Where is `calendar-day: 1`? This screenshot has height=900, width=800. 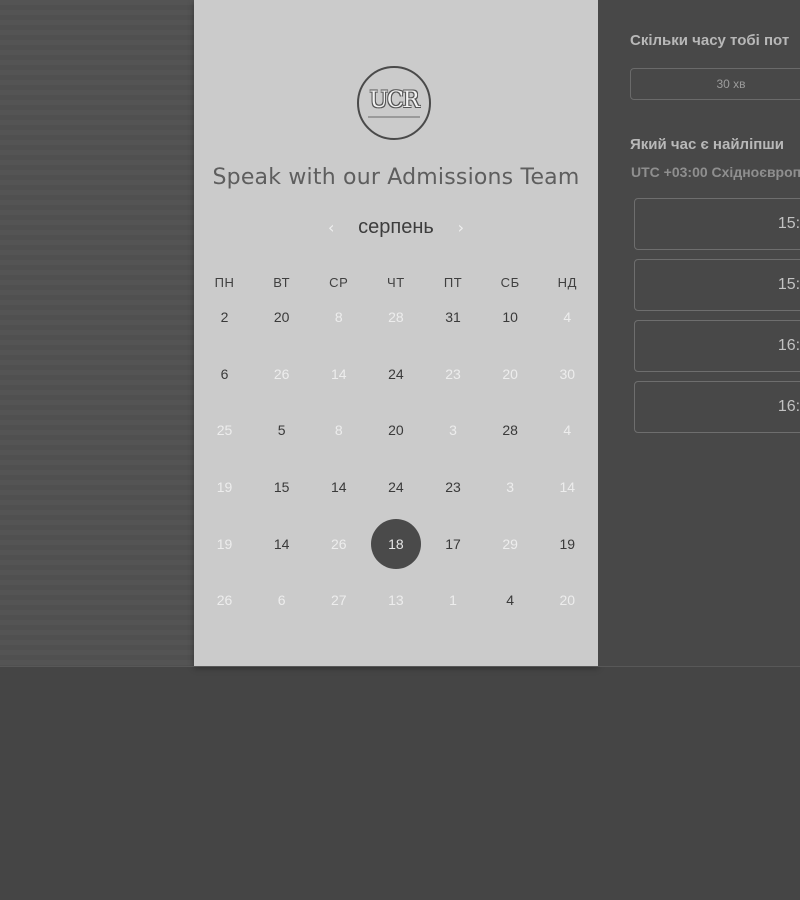
calendar-day: 1 is located at coordinates (453, 600).